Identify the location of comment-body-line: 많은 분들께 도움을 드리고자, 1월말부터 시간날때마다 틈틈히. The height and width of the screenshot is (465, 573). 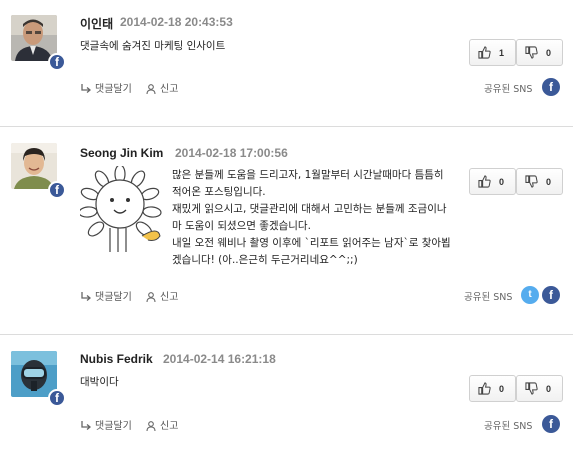
(308, 175).